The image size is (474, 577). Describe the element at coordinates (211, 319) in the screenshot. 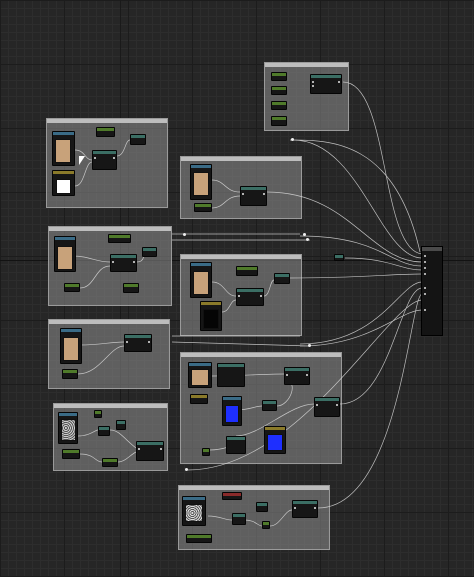

I see `texture-preview-black` at that location.